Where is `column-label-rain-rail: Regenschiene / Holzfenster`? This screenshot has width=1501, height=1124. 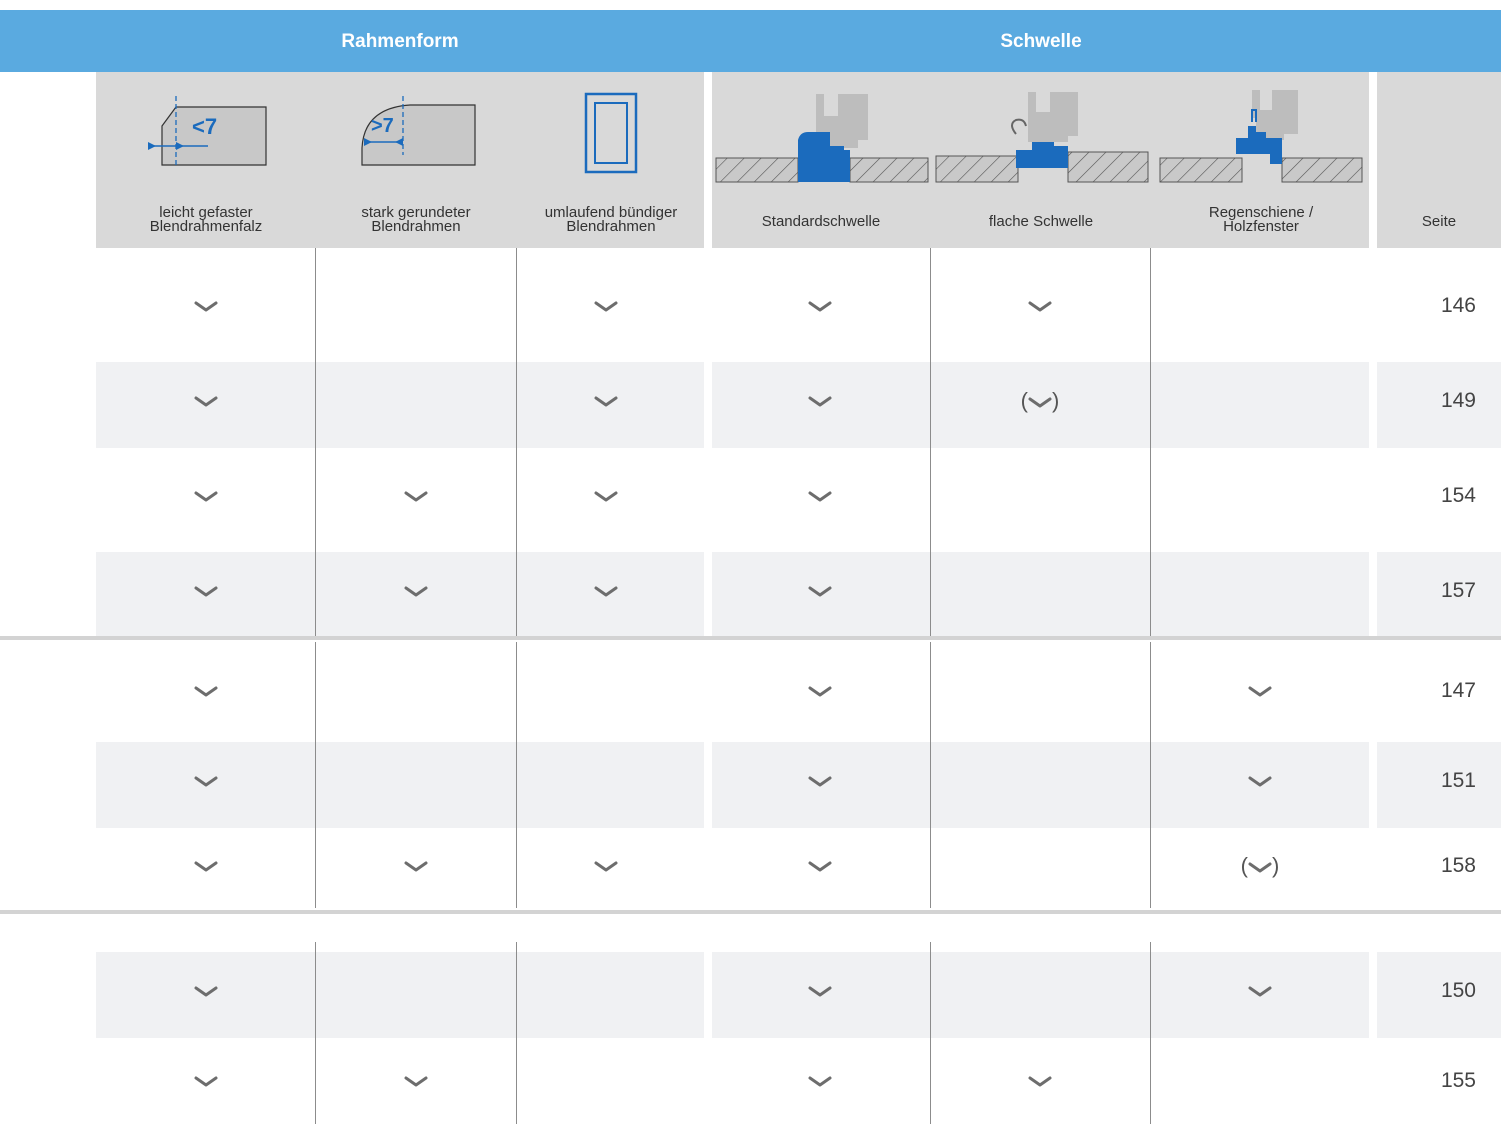 column-label-rain-rail: Regenschiene / Holzfenster is located at coordinates (1261, 219).